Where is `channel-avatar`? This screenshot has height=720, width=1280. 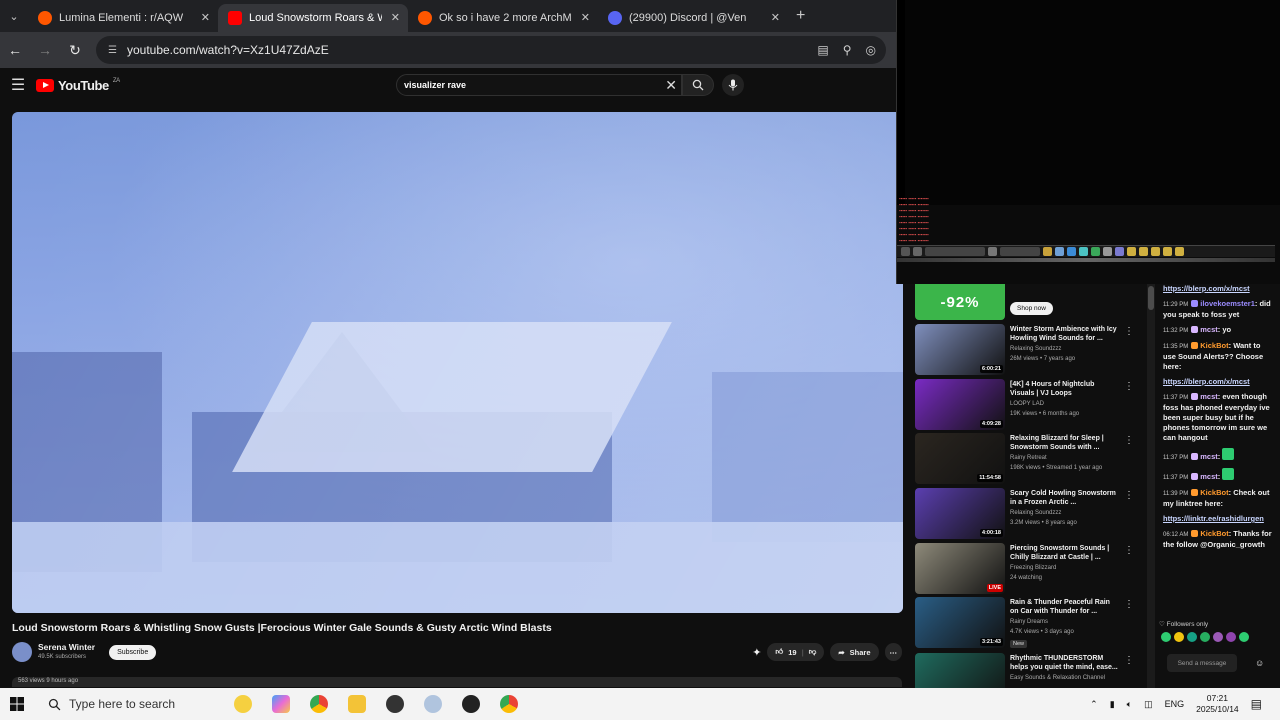
channel-avatar is located at coordinates (22, 652).